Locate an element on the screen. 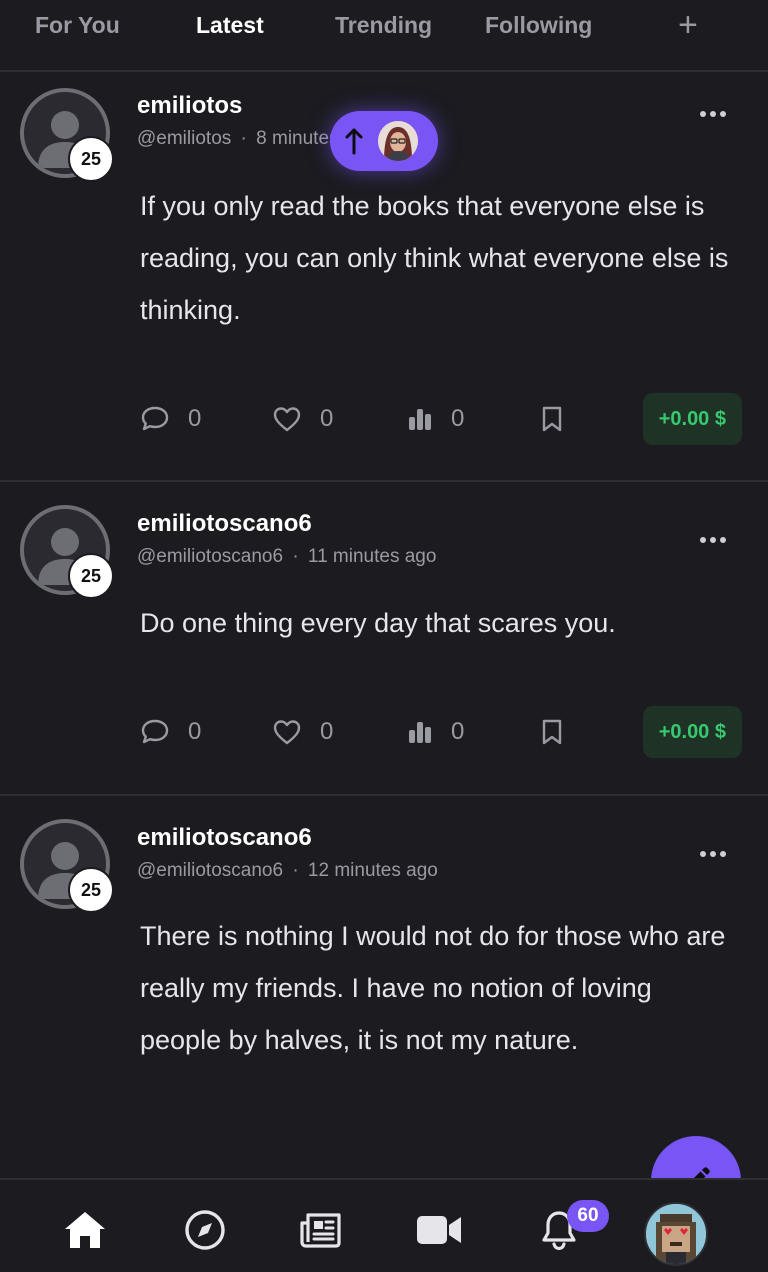 This screenshot has height=1272, width=768. arrow-up-icon is located at coordinates (354, 141).